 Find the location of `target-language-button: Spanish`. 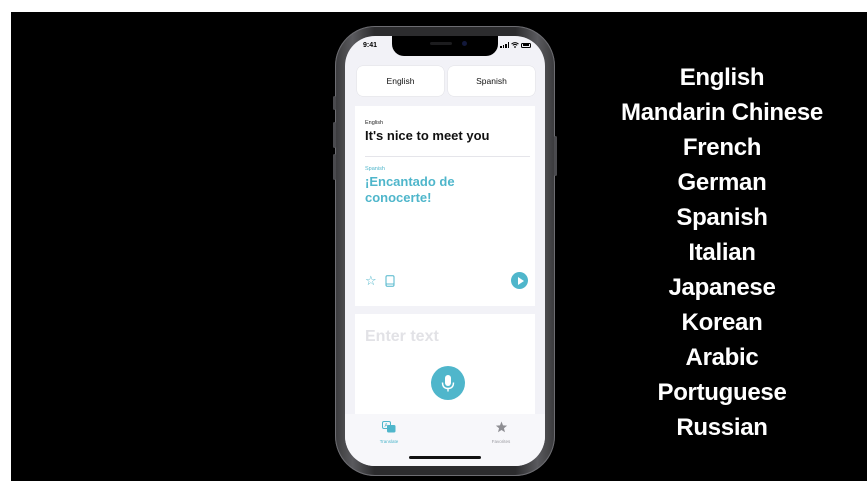

target-language-button: Spanish is located at coordinates (491, 81).